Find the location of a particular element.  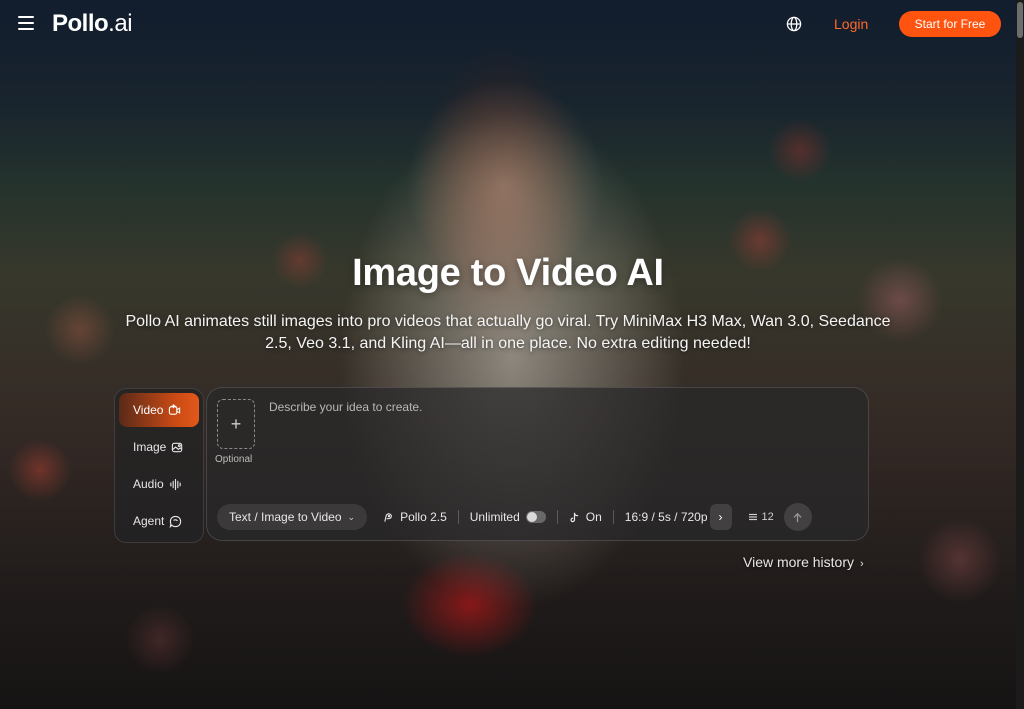

view-more-history-link: View more history › is located at coordinates (803, 562).